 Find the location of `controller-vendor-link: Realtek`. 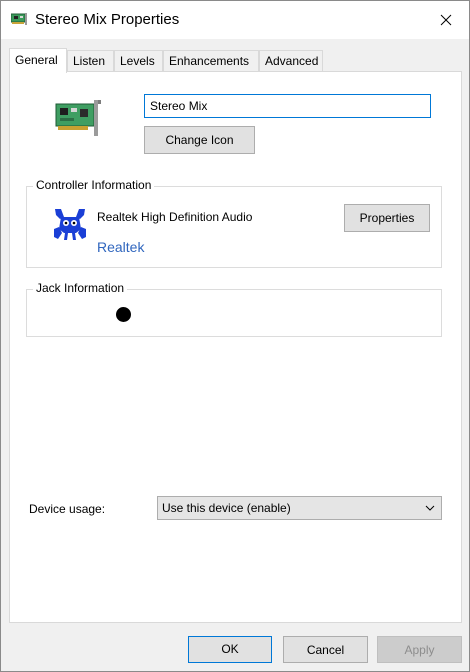

controller-vendor-link: Realtek is located at coordinates (120, 247).